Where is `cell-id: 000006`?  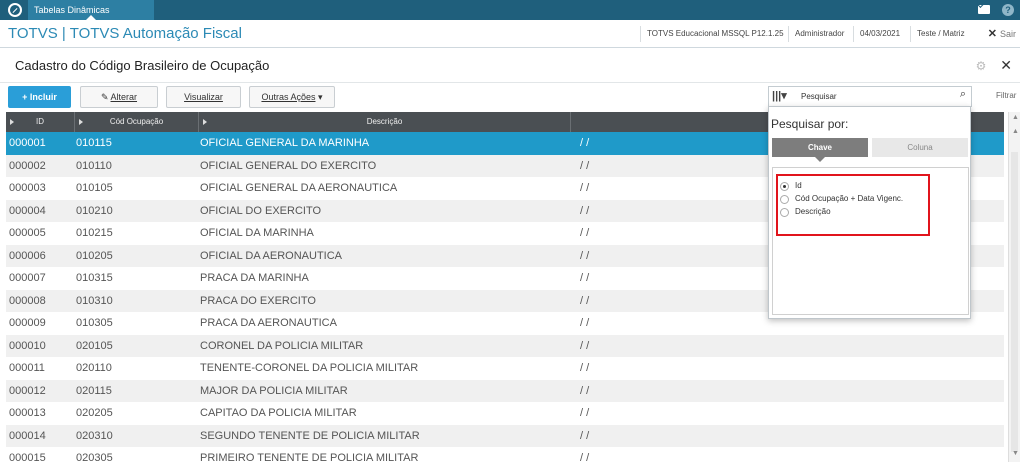 cell-id: 000006 is located at coordinates (27, 255).